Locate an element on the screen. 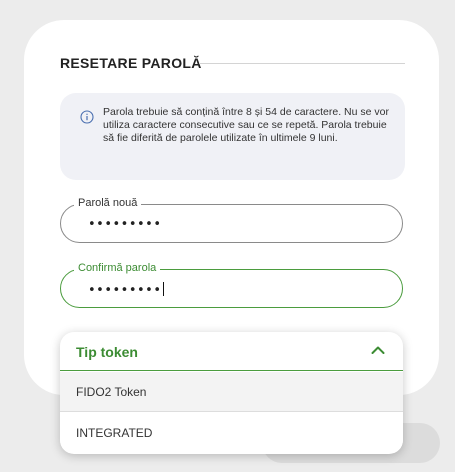 Image resolution: width=455 pixels, height=472 pixels. token-type-label: Tip token is located at coordinates (107, 352).